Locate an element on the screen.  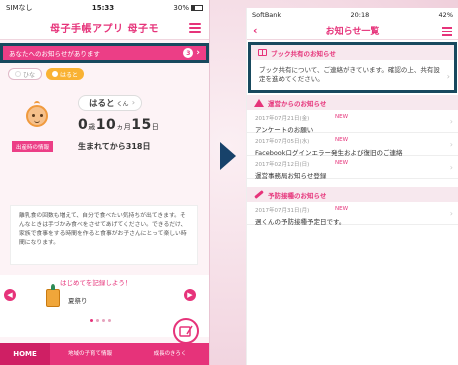
bottom-nav: HOME 地域の子育て情報 成長のきろく is located at coordinates (104, 354).